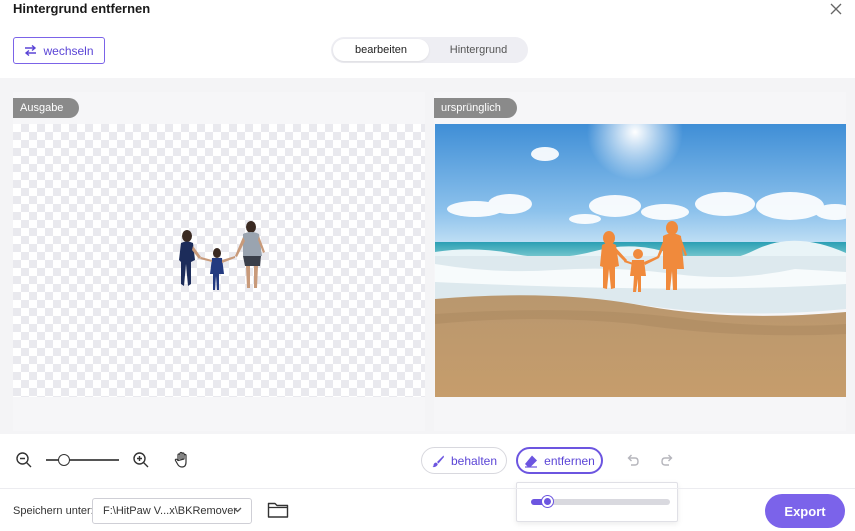  Describe the element at coordinates (190, 258) in the screenshot. I see `cutout-figure-woman` at that location.